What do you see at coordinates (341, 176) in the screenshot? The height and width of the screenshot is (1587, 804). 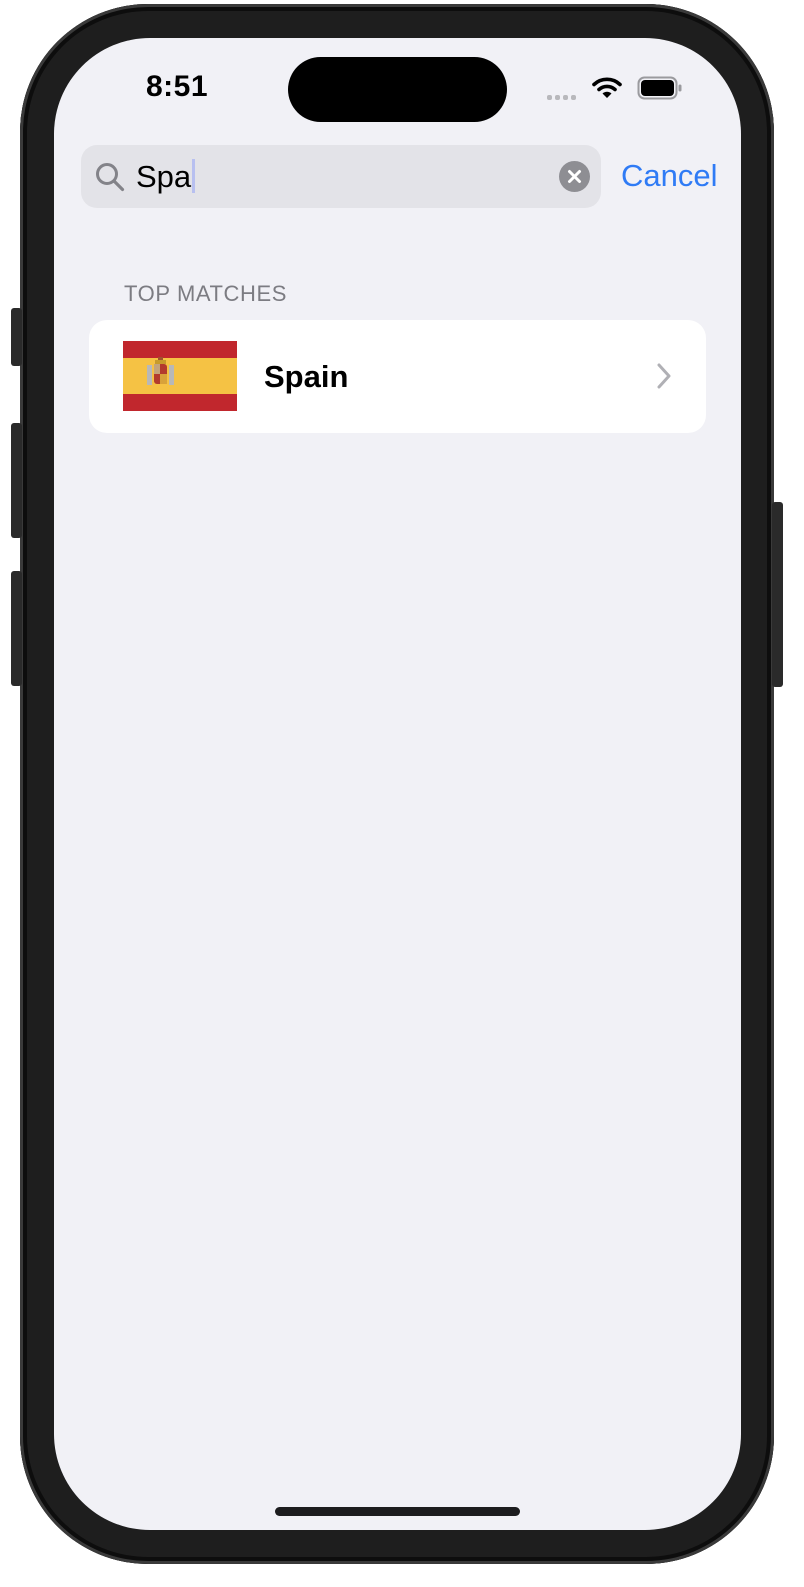 I see `search-field: Spa` at bounding box center [341, 176].